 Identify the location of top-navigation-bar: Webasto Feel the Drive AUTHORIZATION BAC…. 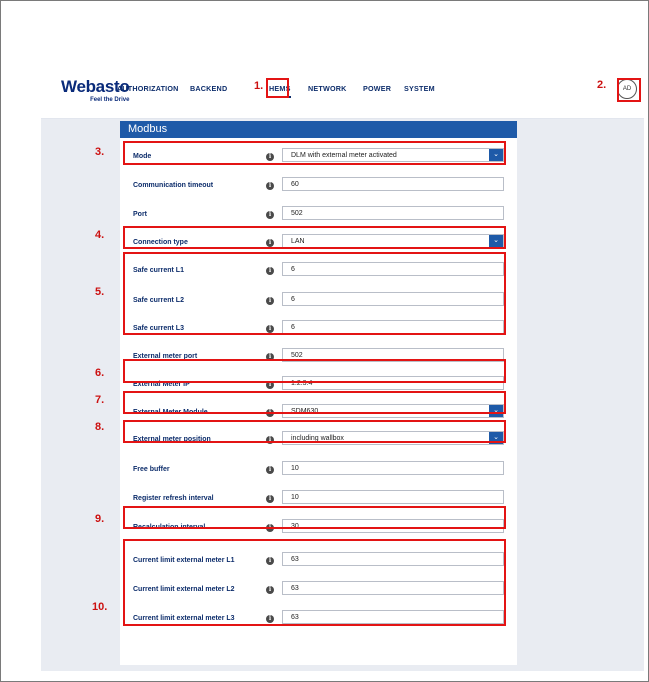
(342, 92).